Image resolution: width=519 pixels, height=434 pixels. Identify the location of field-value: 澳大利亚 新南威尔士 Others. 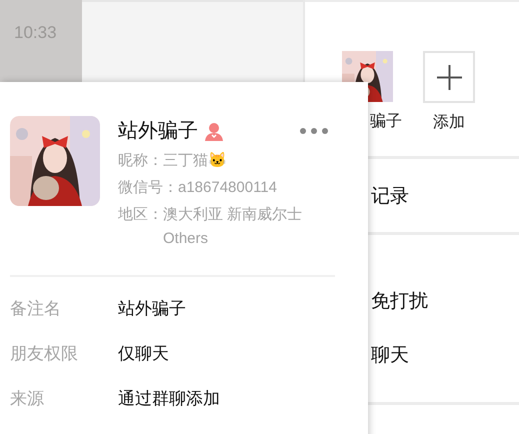
(233, 227).